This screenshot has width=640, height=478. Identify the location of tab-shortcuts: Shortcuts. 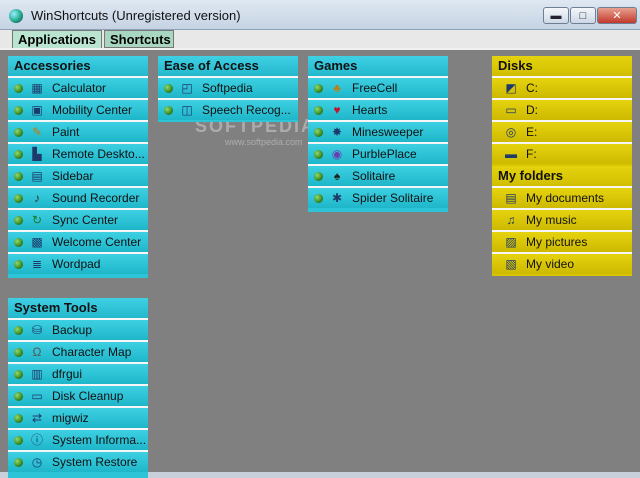
(139, 39).